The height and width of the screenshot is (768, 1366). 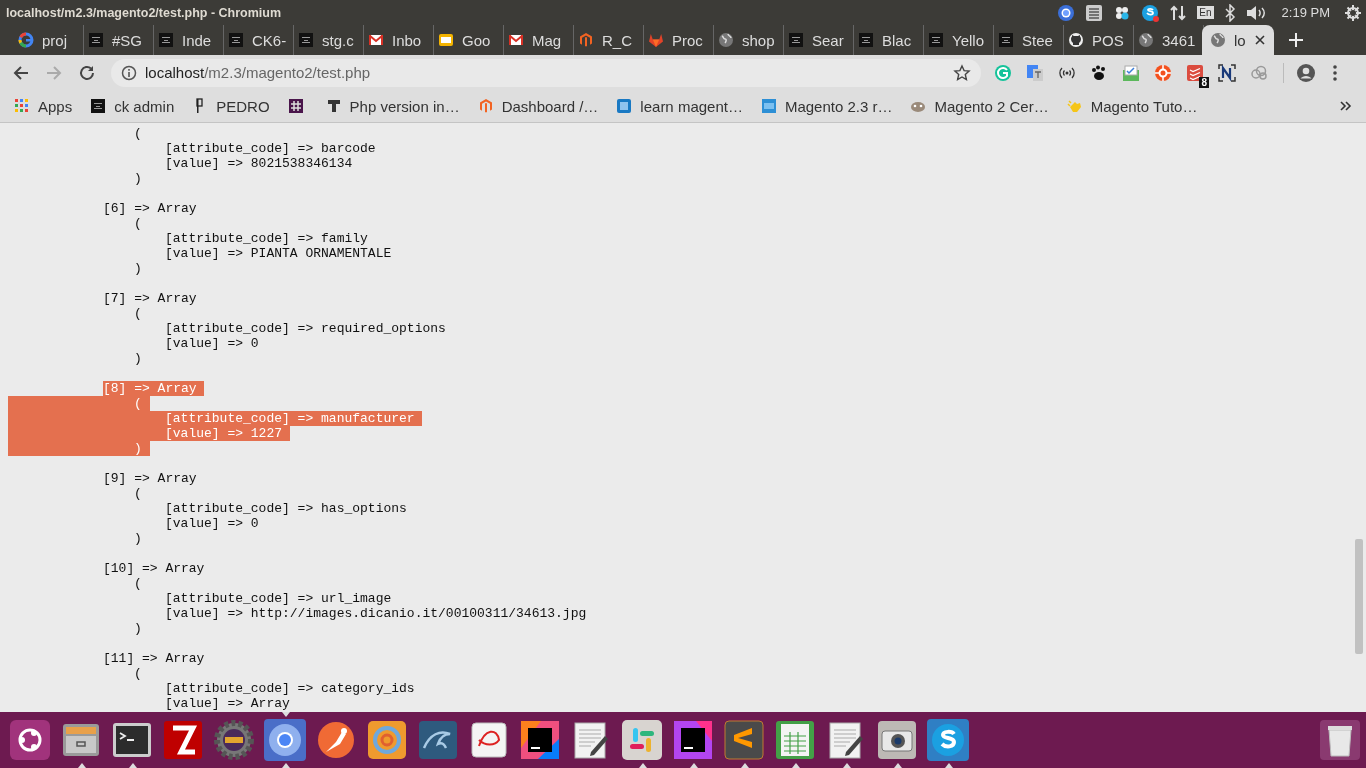 I want to click on envelope-check-icon, so click(x=1131, y=72).